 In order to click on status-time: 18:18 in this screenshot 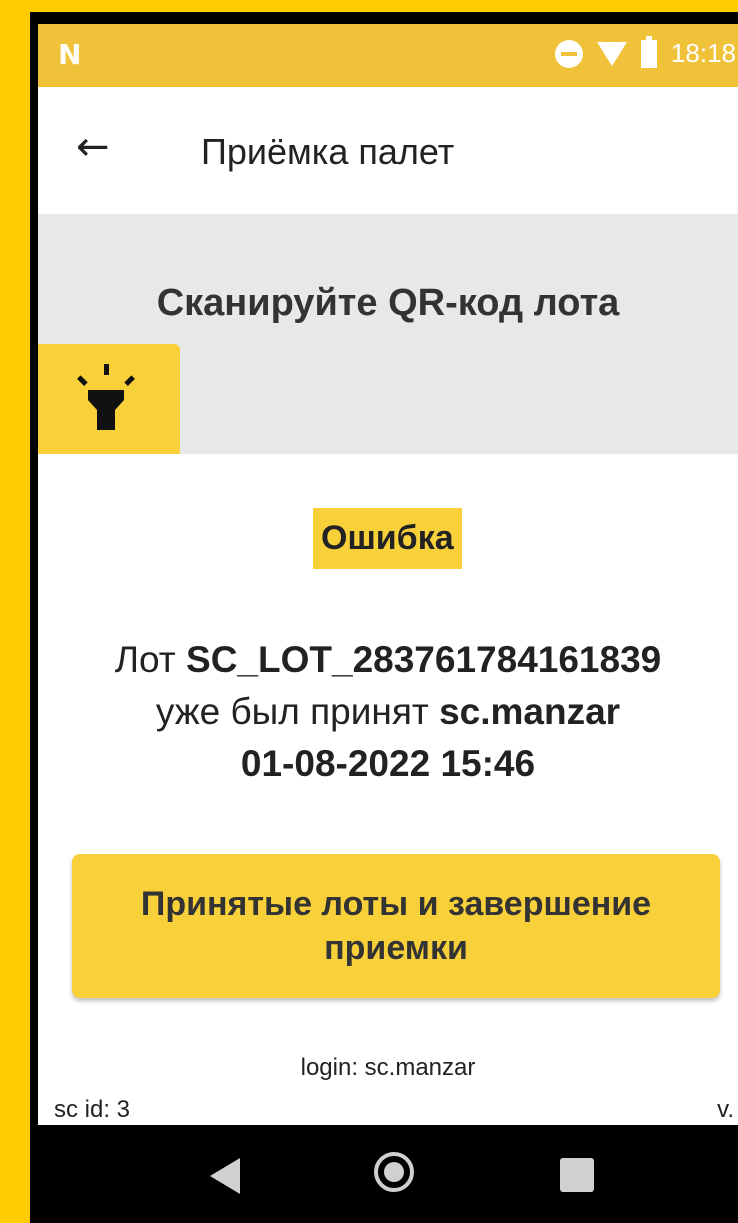, I will do `click(703, 53)`.